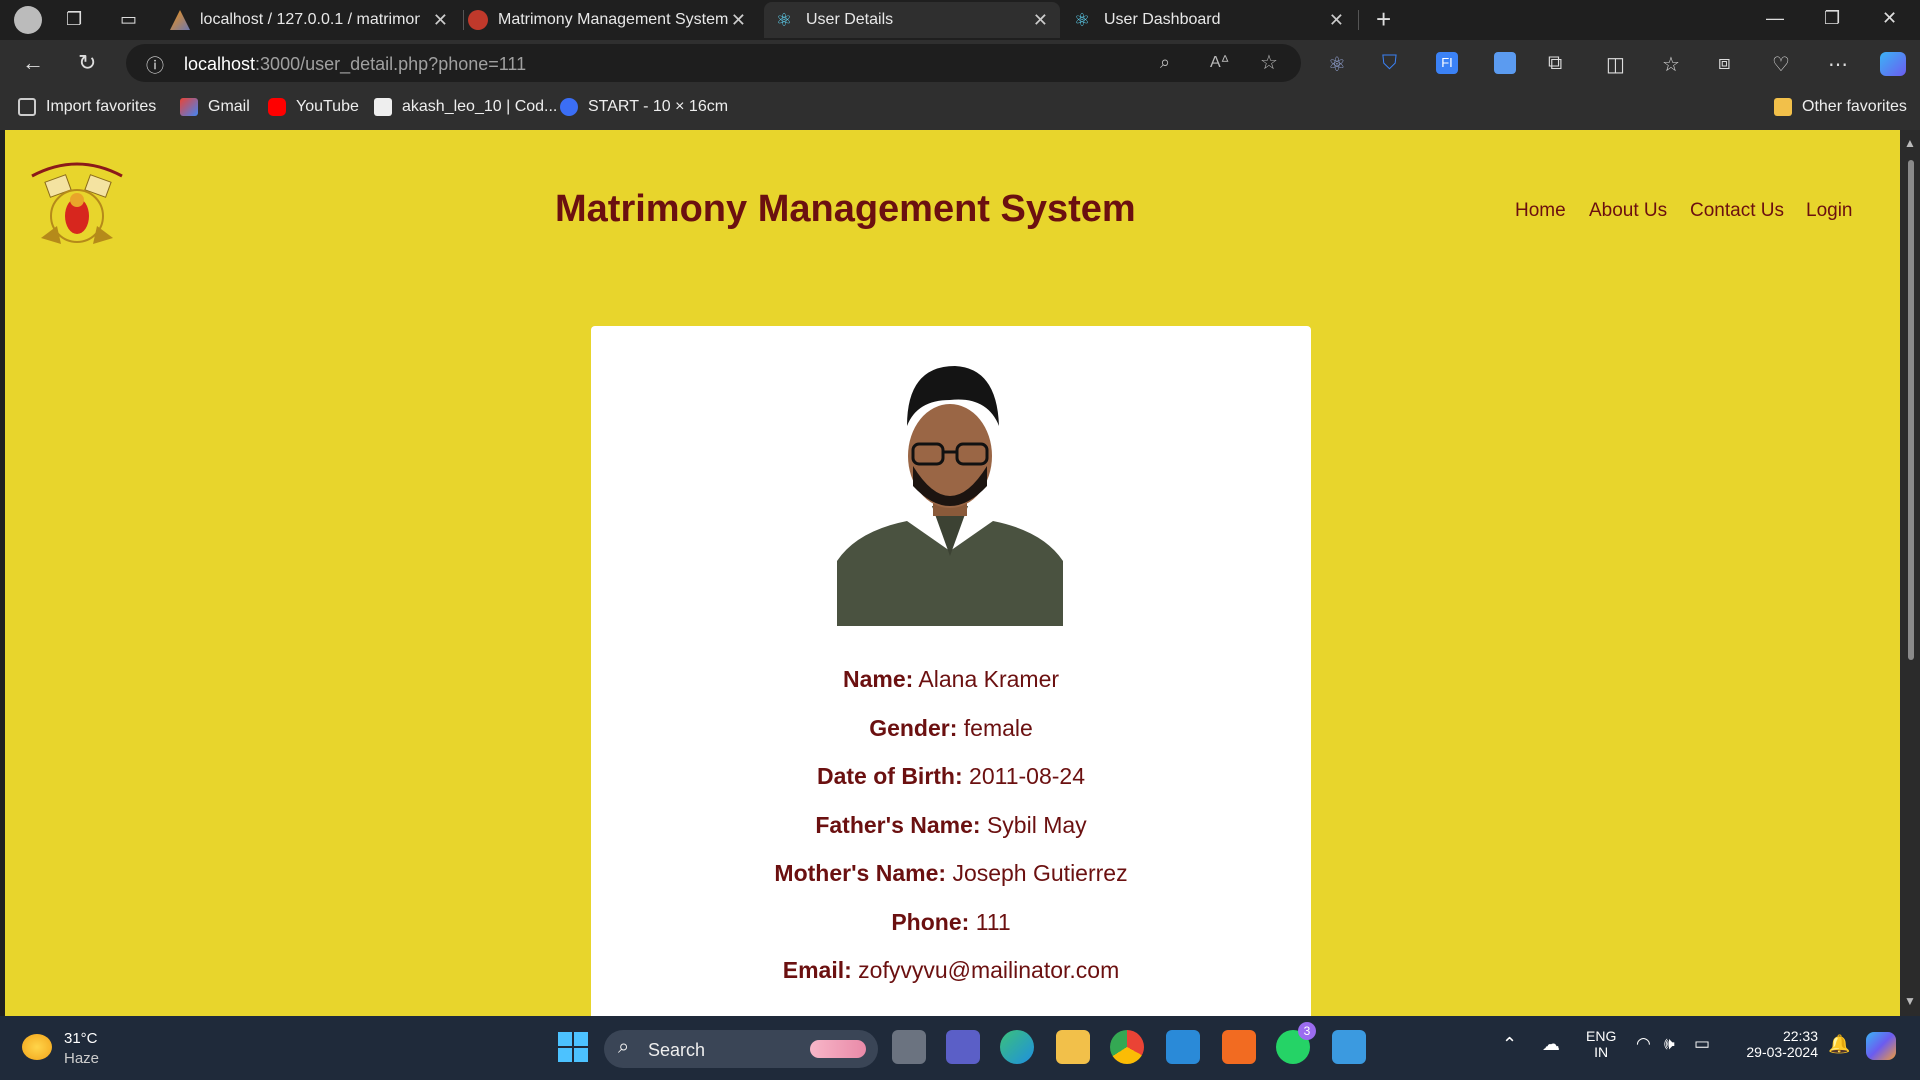 This screenshot has width=1920, height=1080. What do you see at coordinates (189, 107) in the screenshot?
I see `gmail-icon` at bounding box center [189, 107].